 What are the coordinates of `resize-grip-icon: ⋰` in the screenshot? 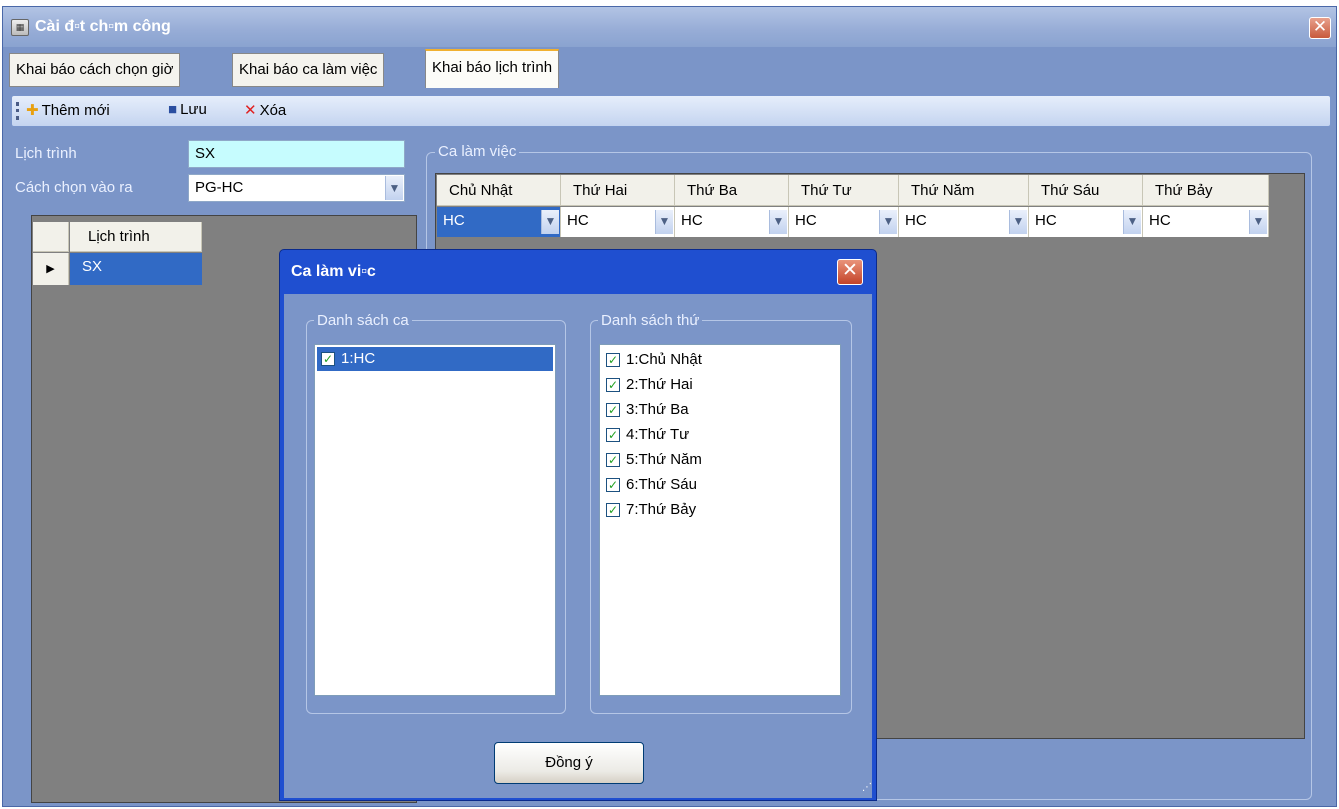 It's located at (868, 788).